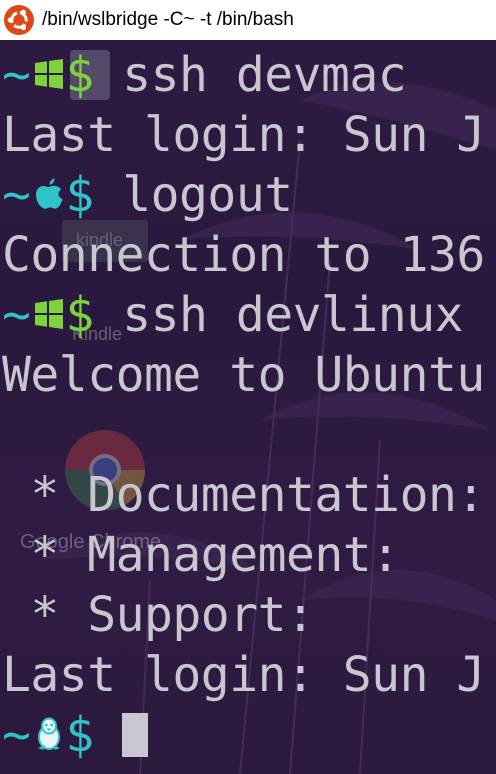  I want to click on output-line: Welcome to Ubuntu, so click(243, 375).